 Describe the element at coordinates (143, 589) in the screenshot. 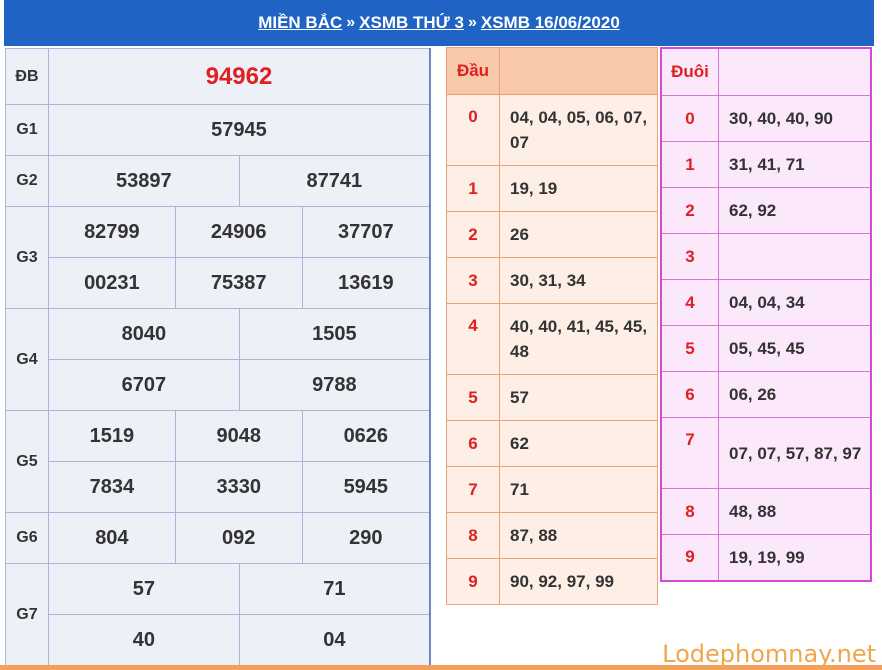

I see `prize-number: 57` at that location.